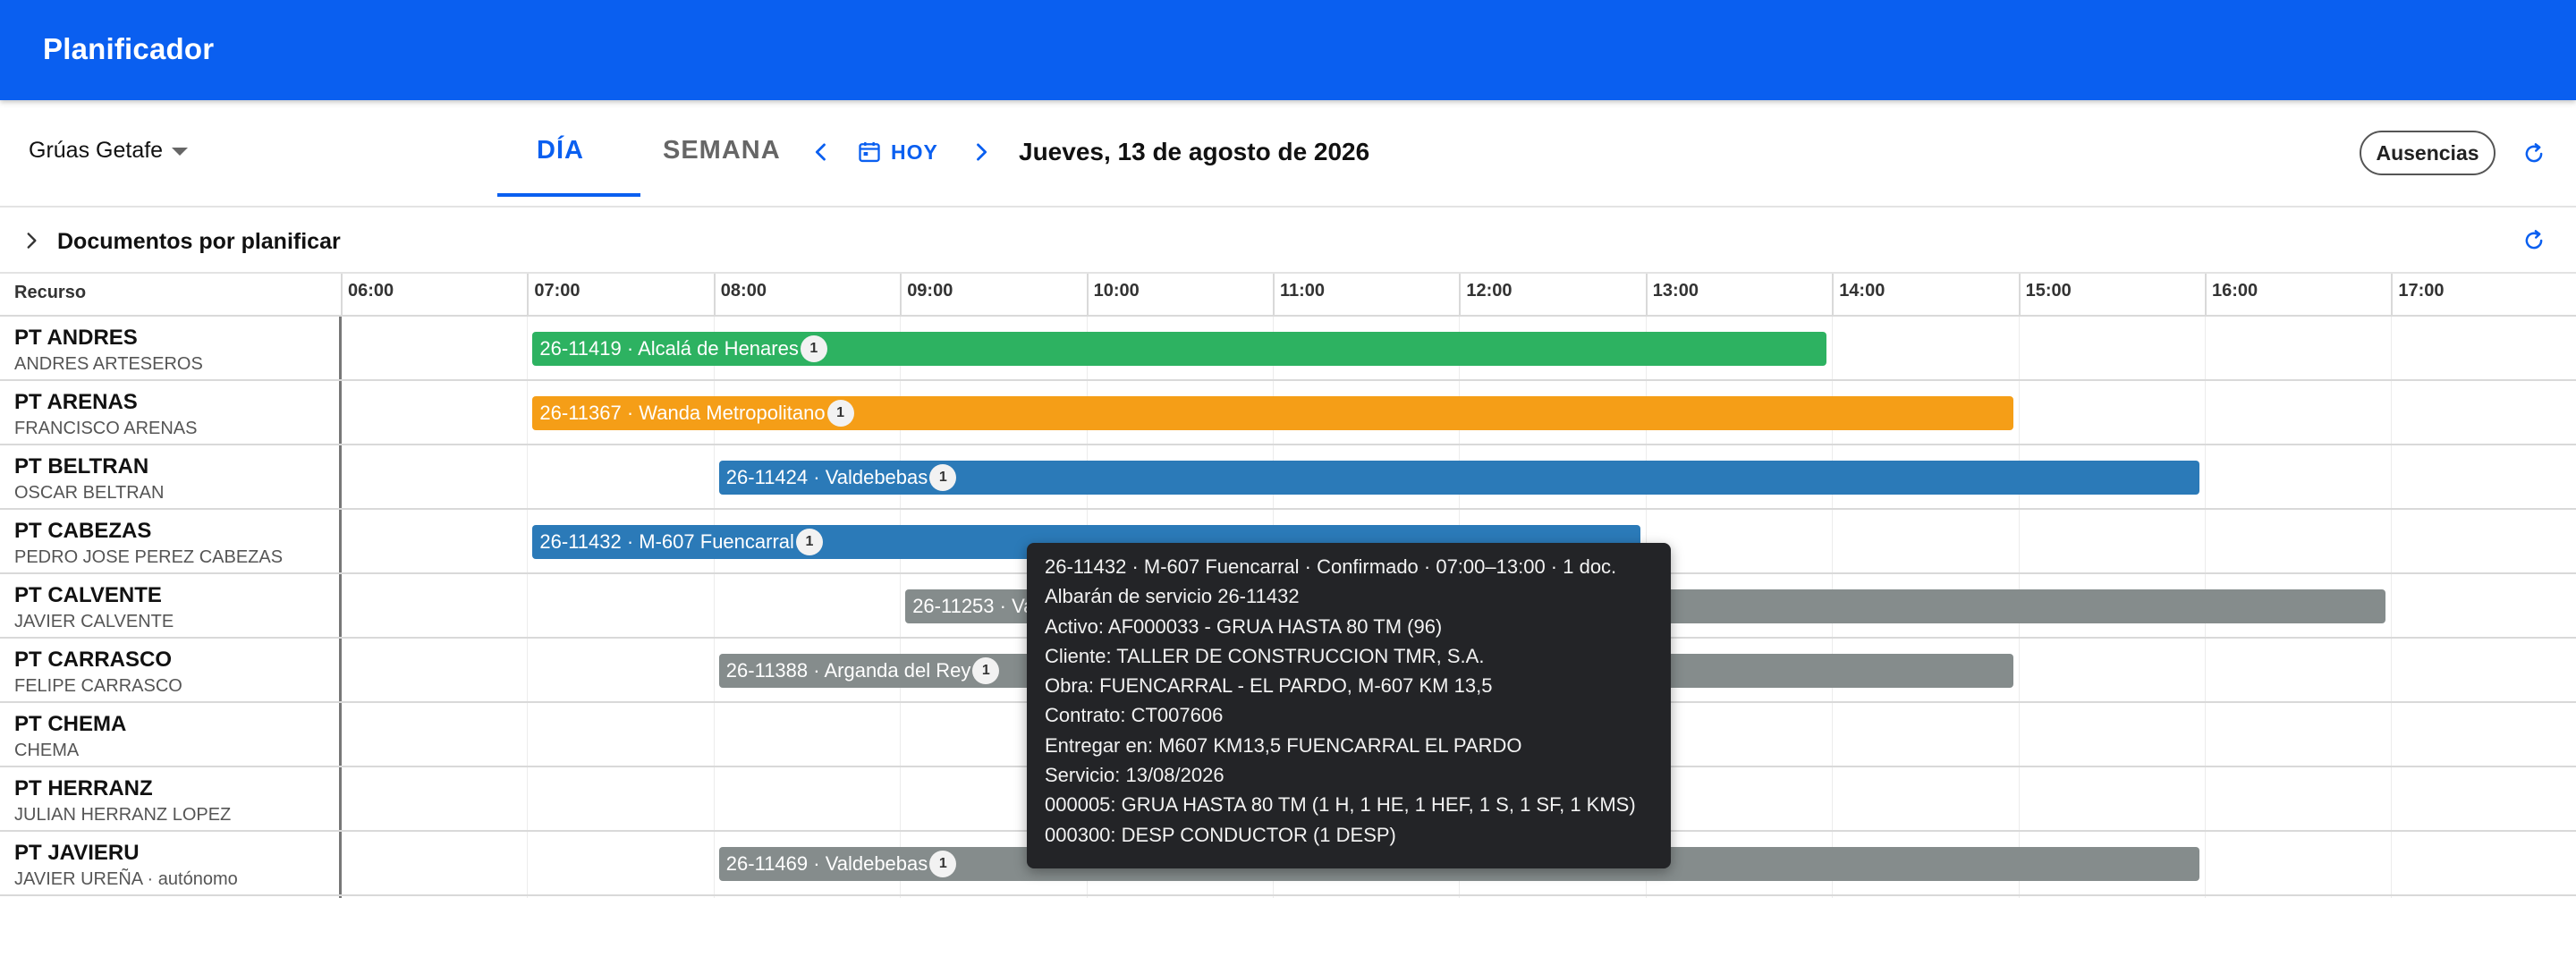 This screenshot has width=2576, height=957. What do you see at coordinates (620, 295) in the screenshot?
I see `hour-column-header: 07:00` at bounding box center [620, 295].